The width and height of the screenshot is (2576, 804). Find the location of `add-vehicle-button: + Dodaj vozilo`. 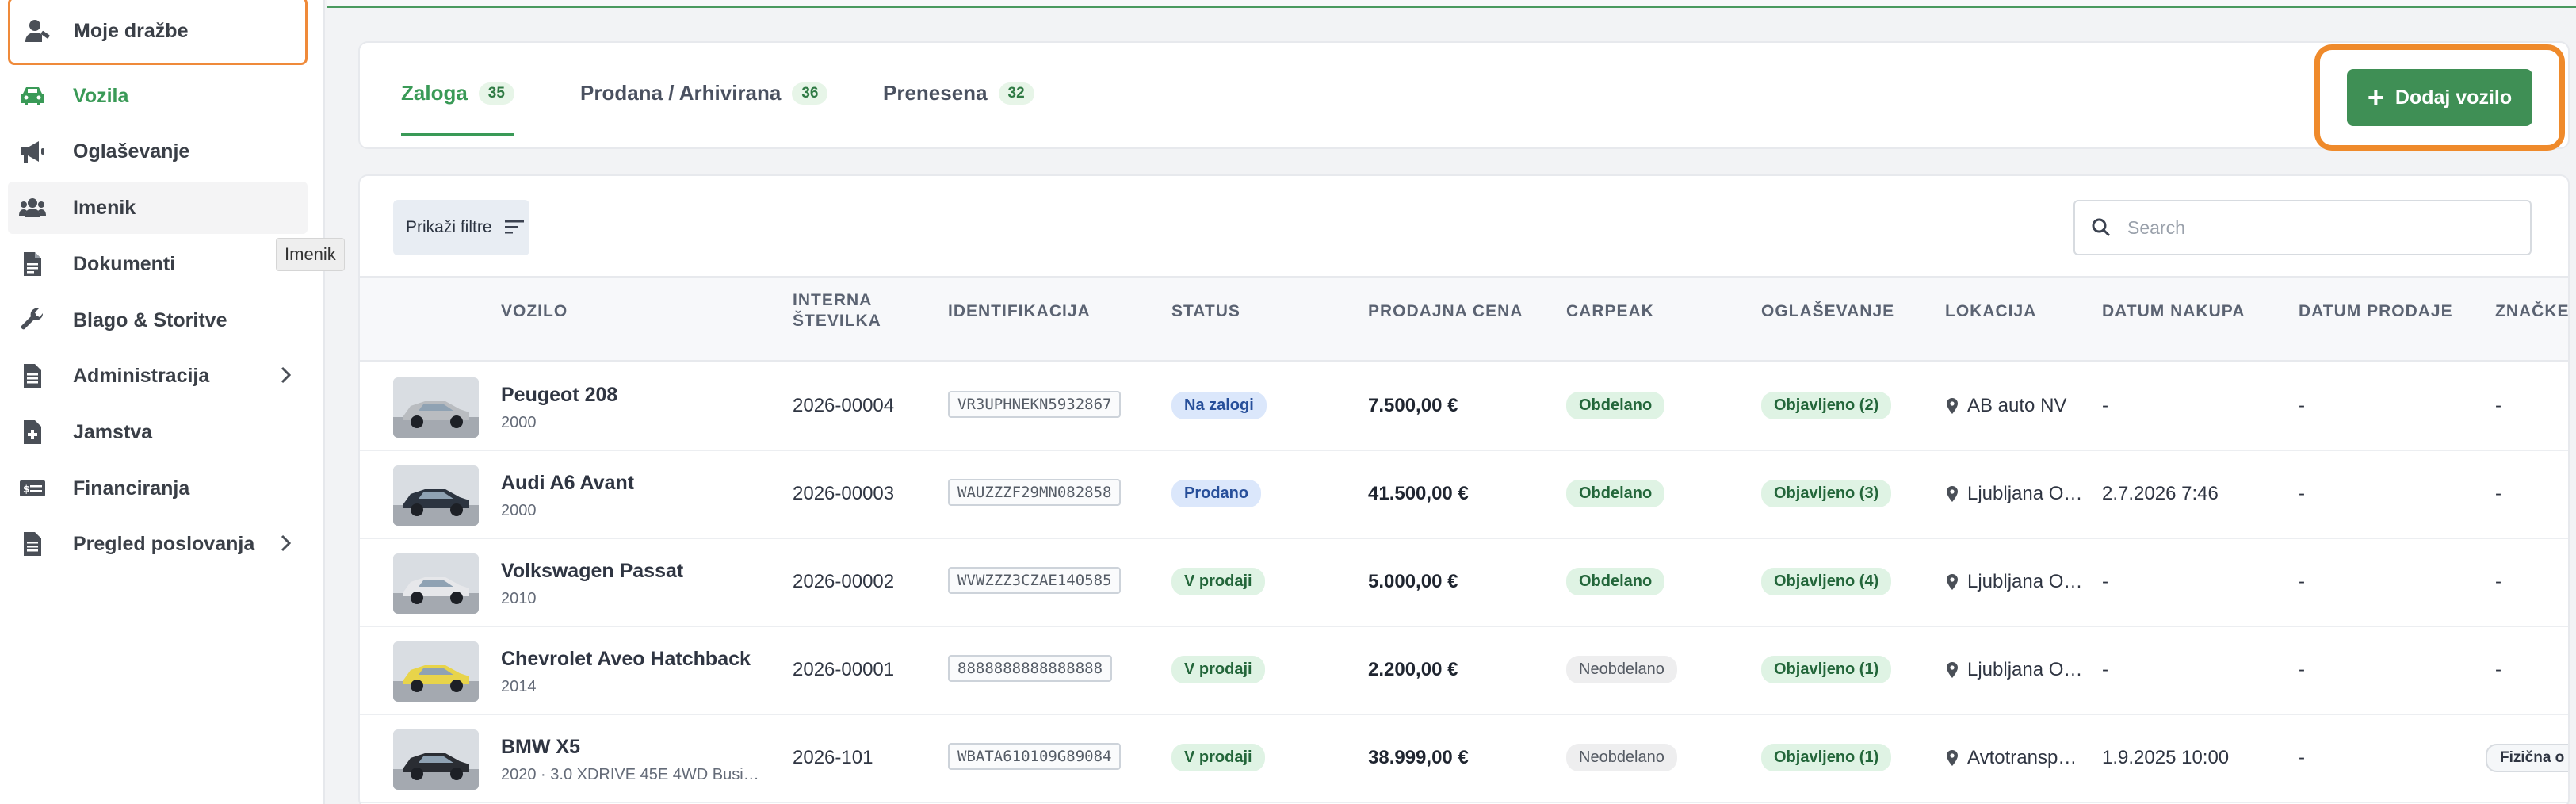

add-vehicle-button: + Dodaj vozilo is located at coordinates (2439, 97).